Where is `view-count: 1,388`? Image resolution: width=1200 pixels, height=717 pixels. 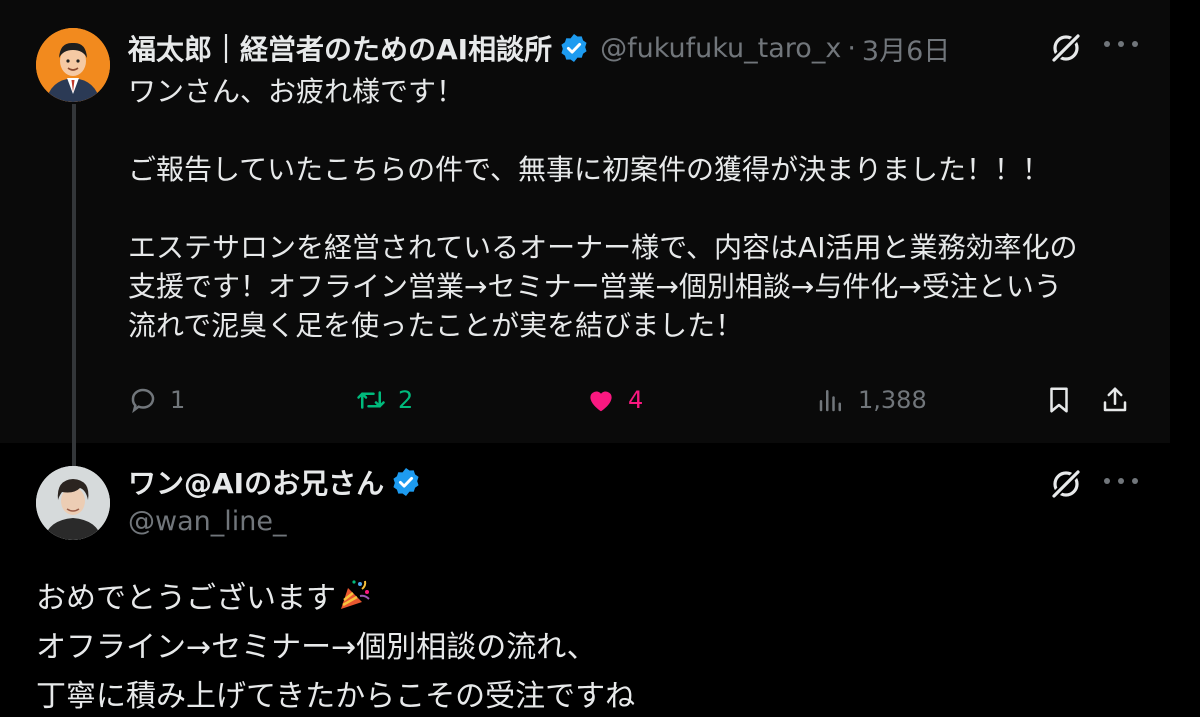 view-count: 1,388 is located at coordinates (892, 400).